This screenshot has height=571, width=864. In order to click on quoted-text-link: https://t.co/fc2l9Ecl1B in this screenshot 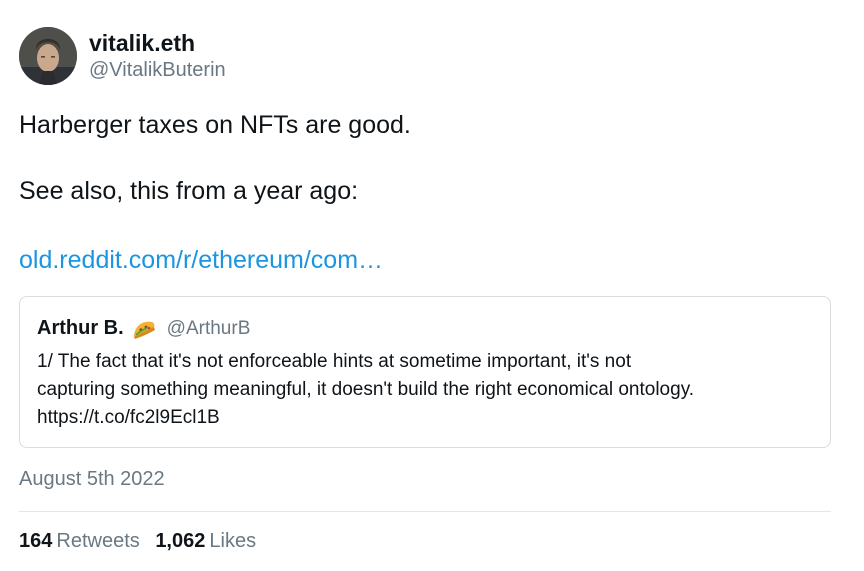, I will do `click(427, 418)`.